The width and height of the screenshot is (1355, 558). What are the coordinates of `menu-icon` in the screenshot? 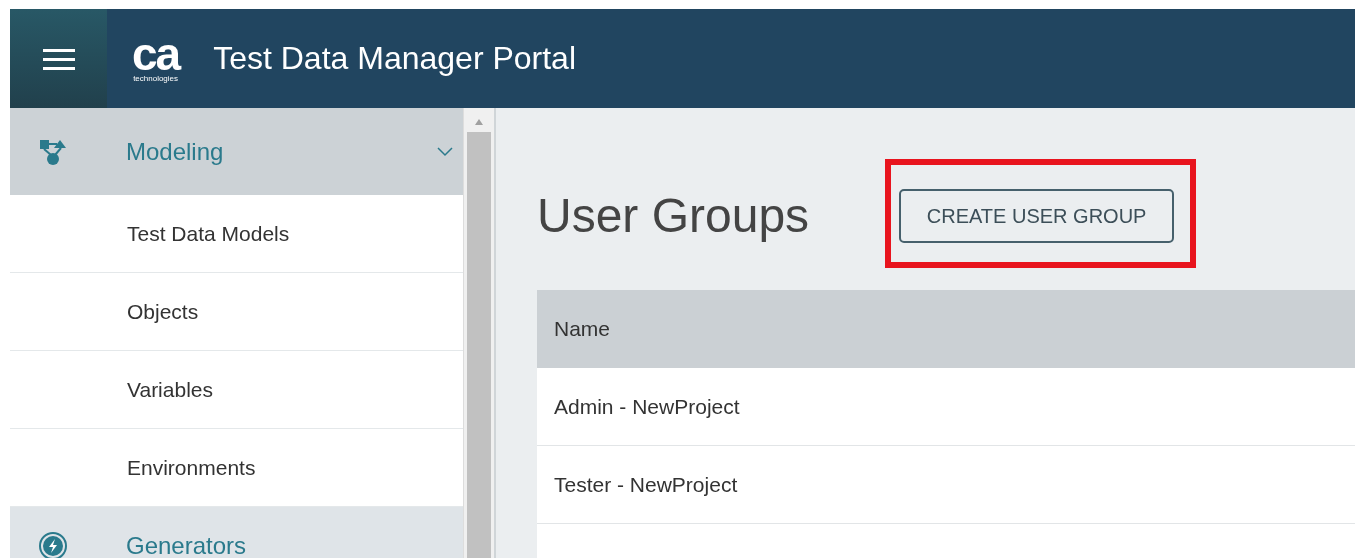 It's located at (58, 58).